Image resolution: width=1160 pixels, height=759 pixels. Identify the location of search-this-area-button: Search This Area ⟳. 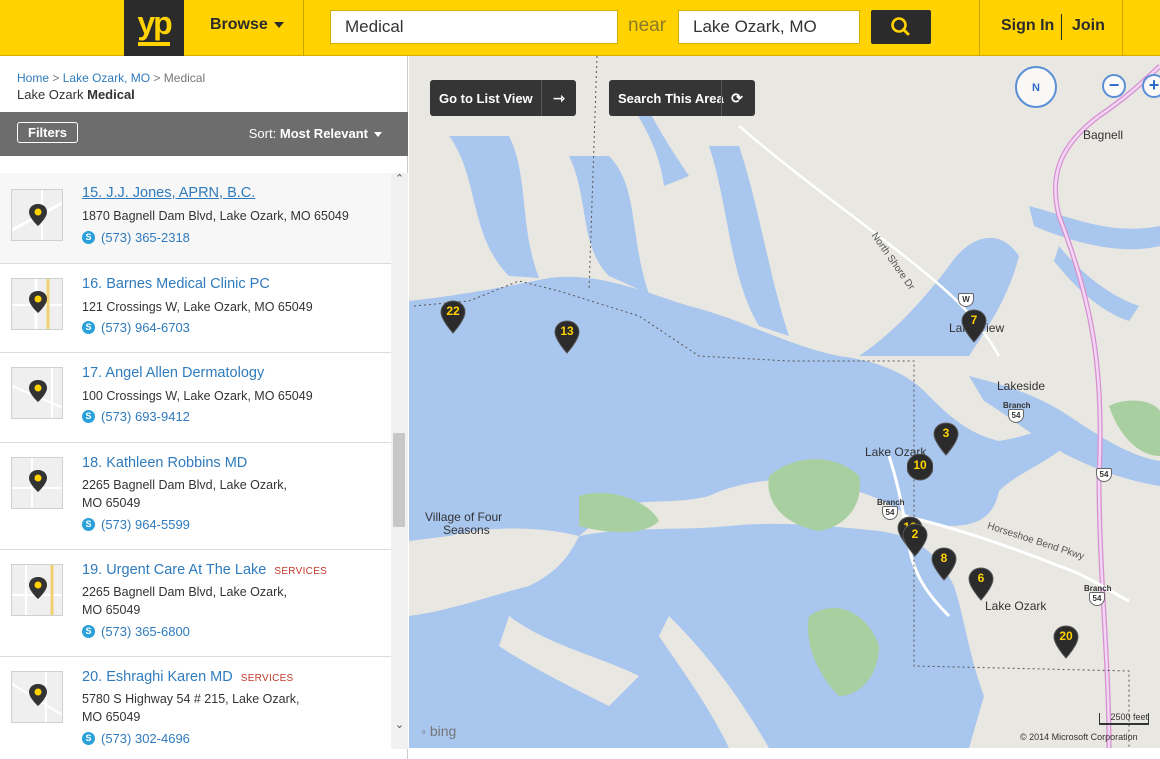
(682, 98).